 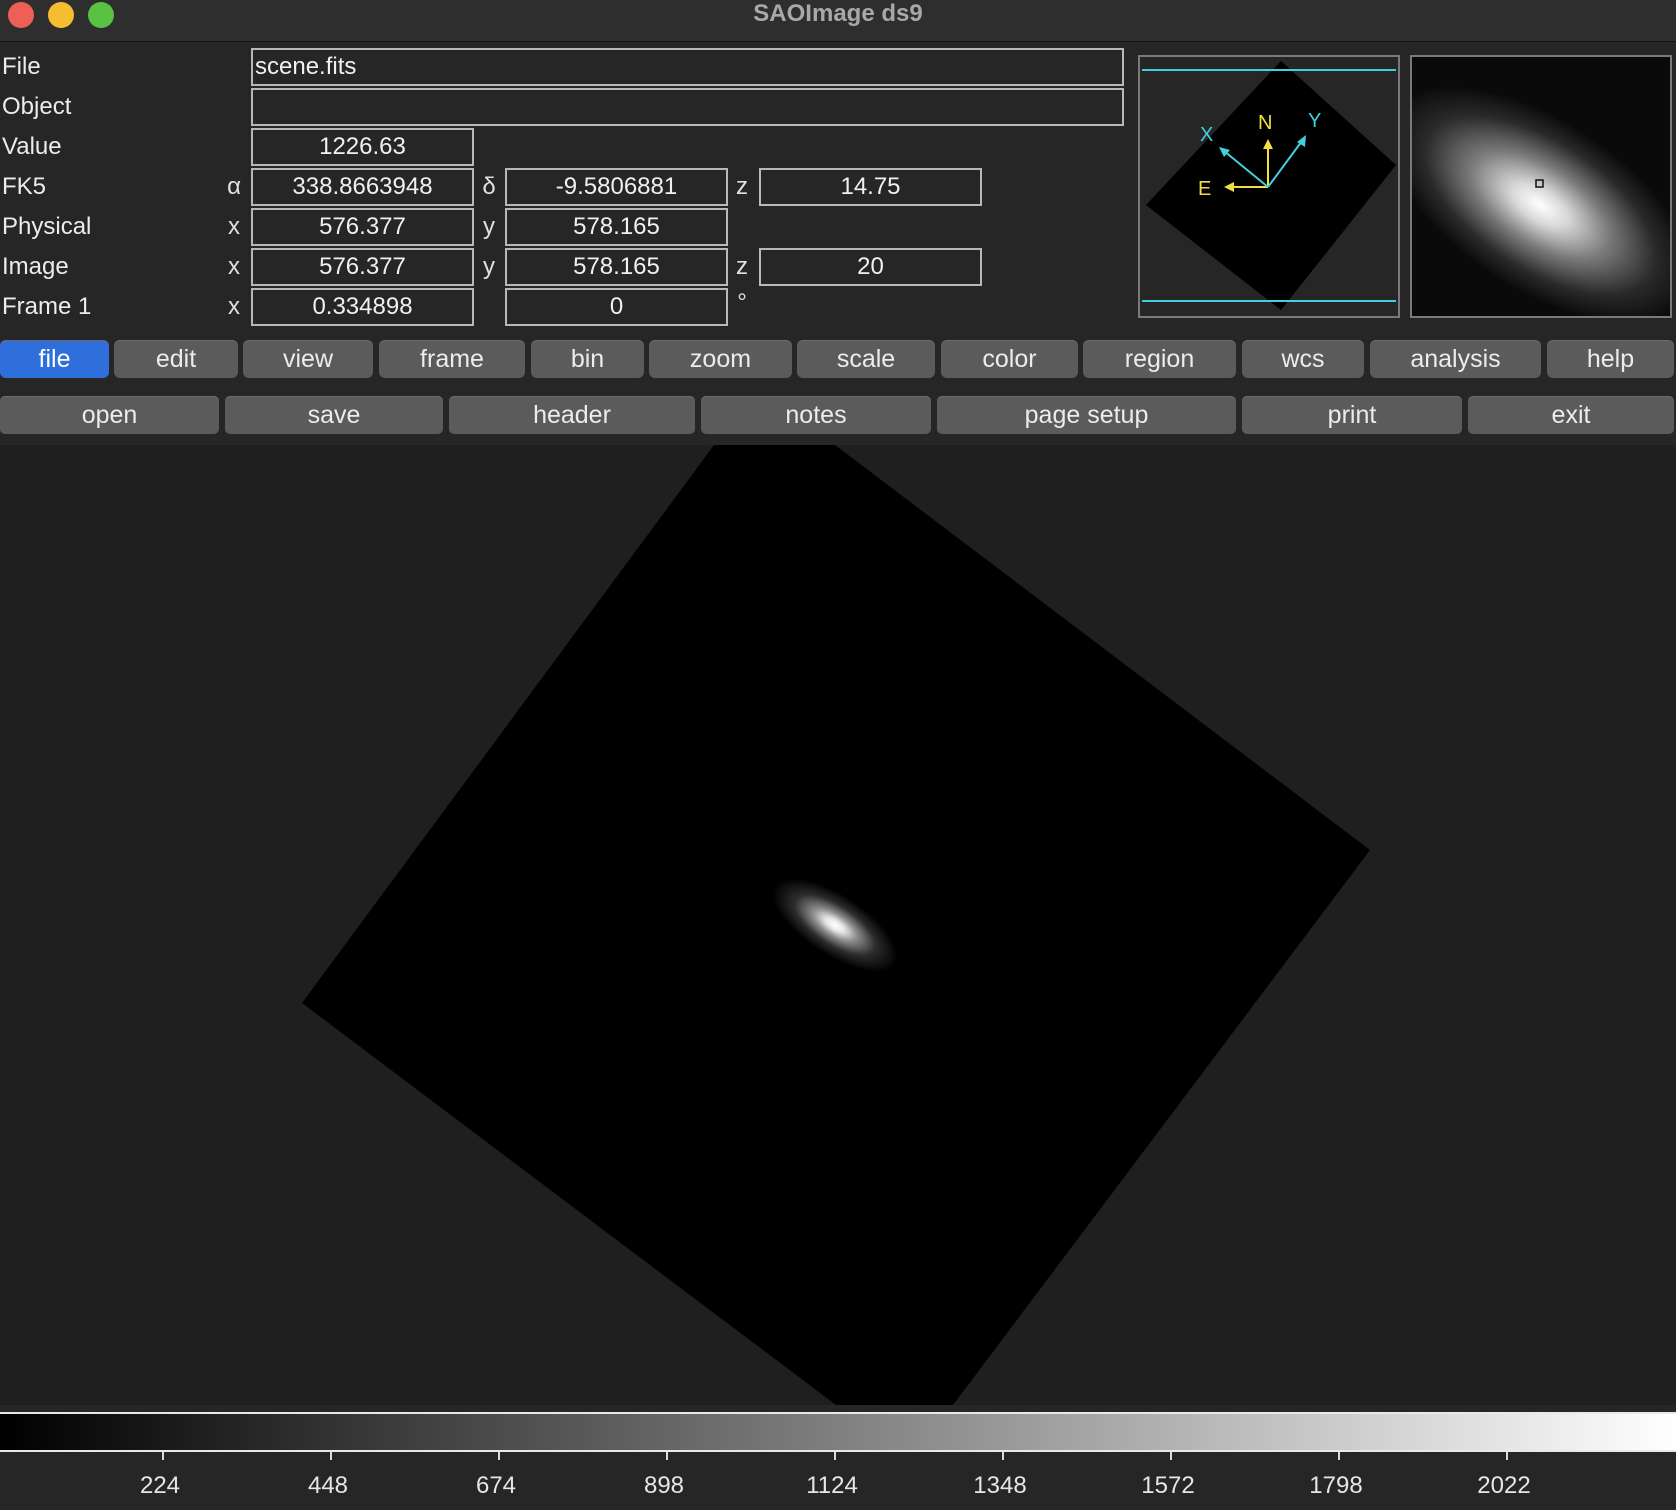 I want to click on exit-button: exit, so click(x=1571, y=415).